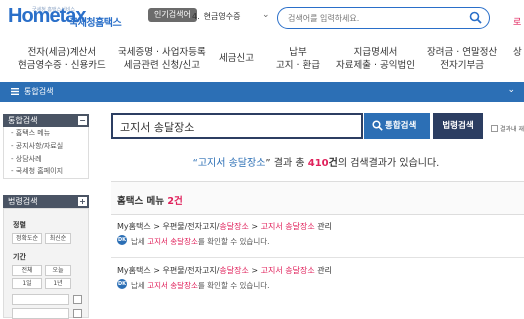  I want to click on sidebar-item-consult: - 상담사례, so click(46, 159).